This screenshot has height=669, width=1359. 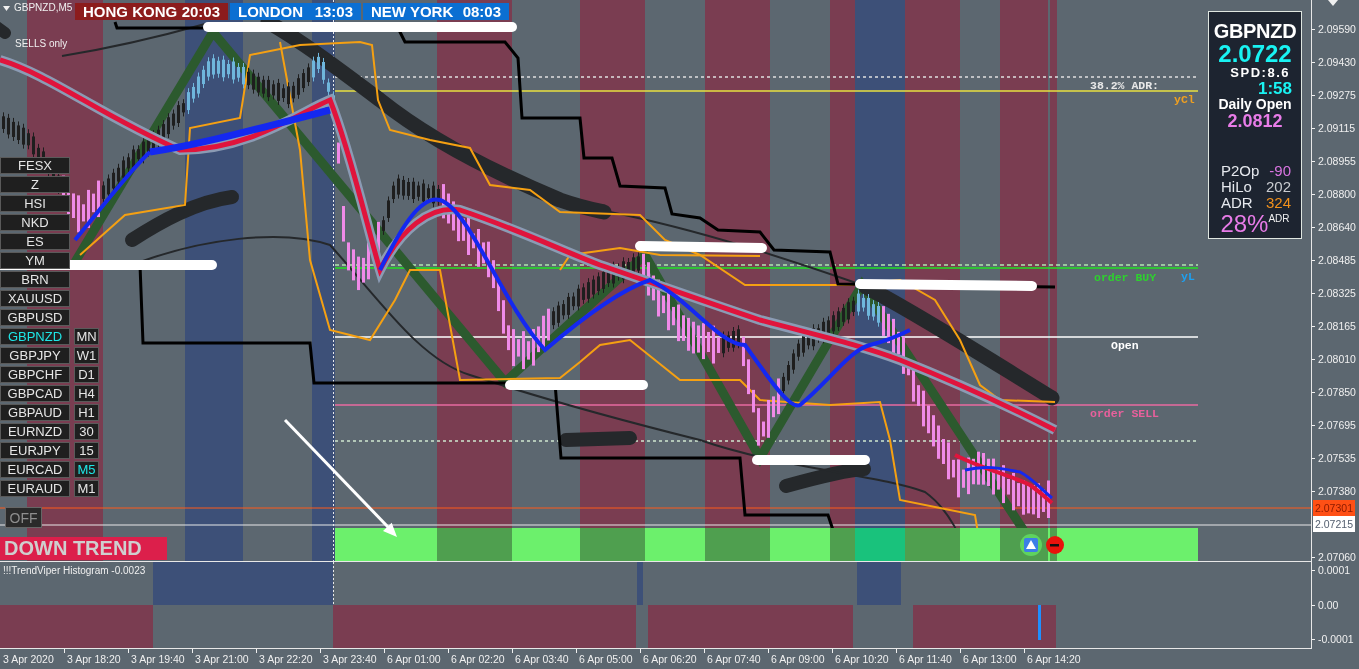 What do you see at coordinates (1255, 54) in the screenshot?
I see `current-price: 2.0722` at bounding box center [1255, 54].